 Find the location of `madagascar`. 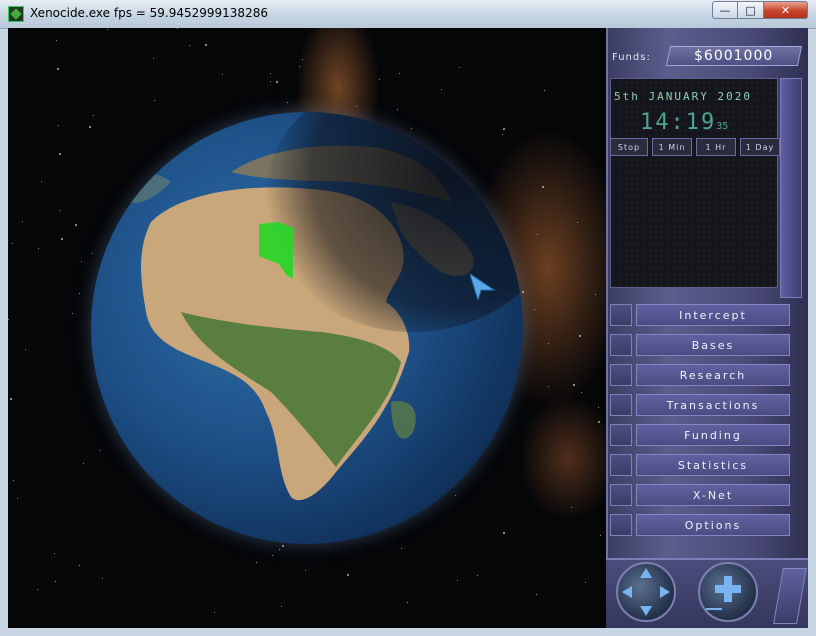

madagascar is located at coordinates (403, 420).